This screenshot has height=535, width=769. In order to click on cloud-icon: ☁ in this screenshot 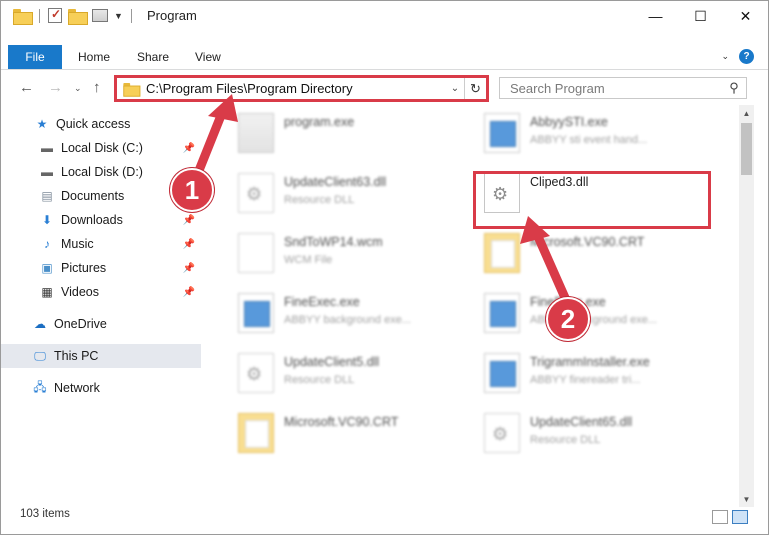, I will do `click(40, 324)`.